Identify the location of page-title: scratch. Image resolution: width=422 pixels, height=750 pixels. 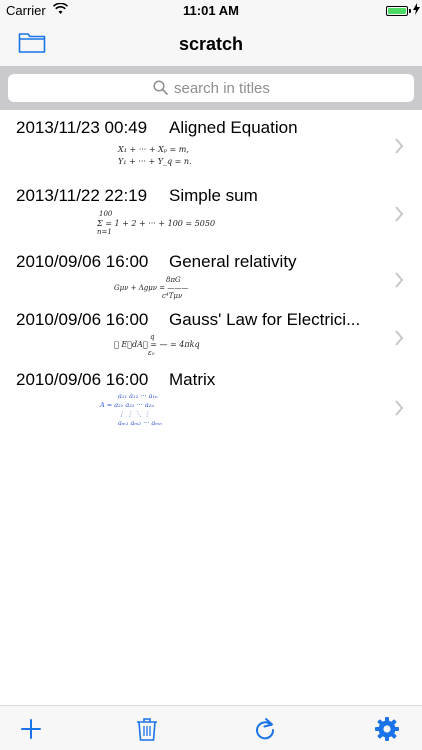
(211, 44).